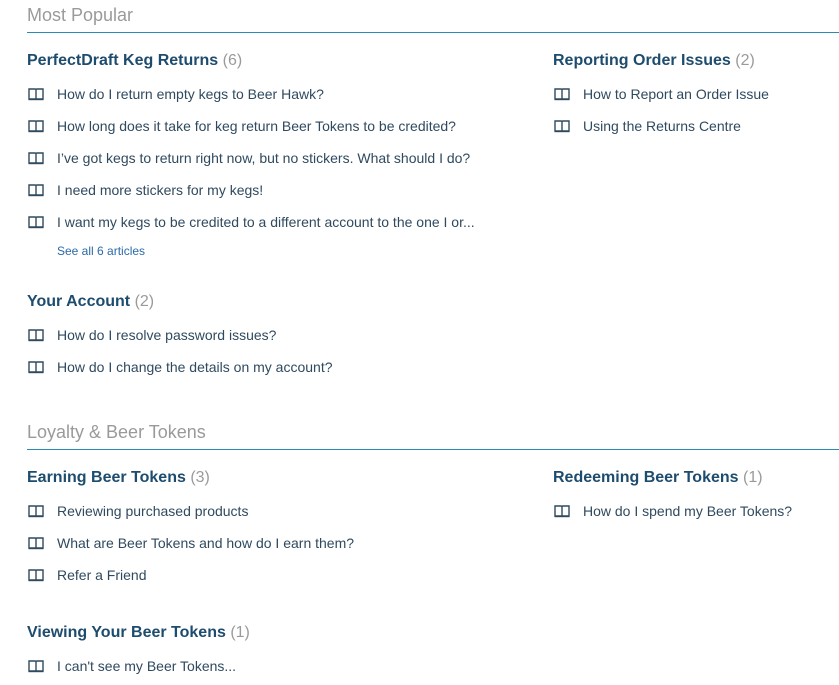 The image size is (839, 685). I want to click on article-title: Refer a Friend, so click(101, 575).